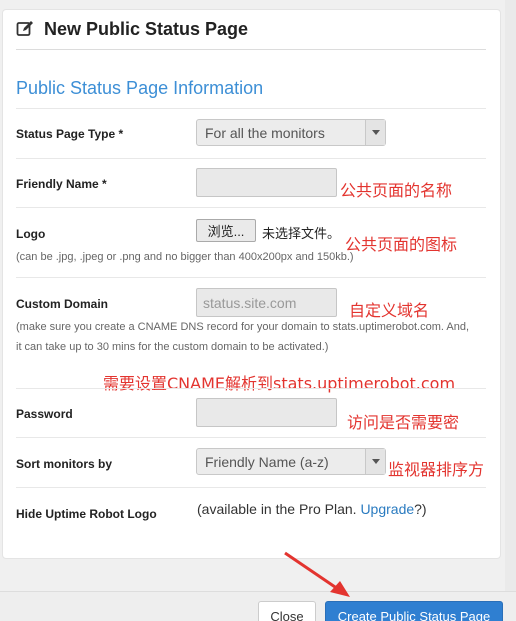 Image resolution: width=516 pixels, height=621 pixels. I want to click on status-type-select: For all the monitors, so click(291, 132).